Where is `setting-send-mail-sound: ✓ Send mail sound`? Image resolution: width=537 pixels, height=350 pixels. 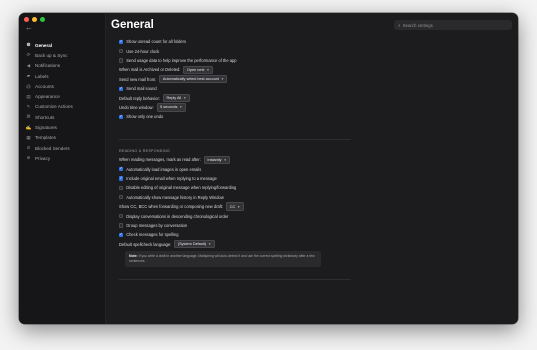 setting-send-mail-sound: ✓ Send mail sound is located at coordinates (235, 88).